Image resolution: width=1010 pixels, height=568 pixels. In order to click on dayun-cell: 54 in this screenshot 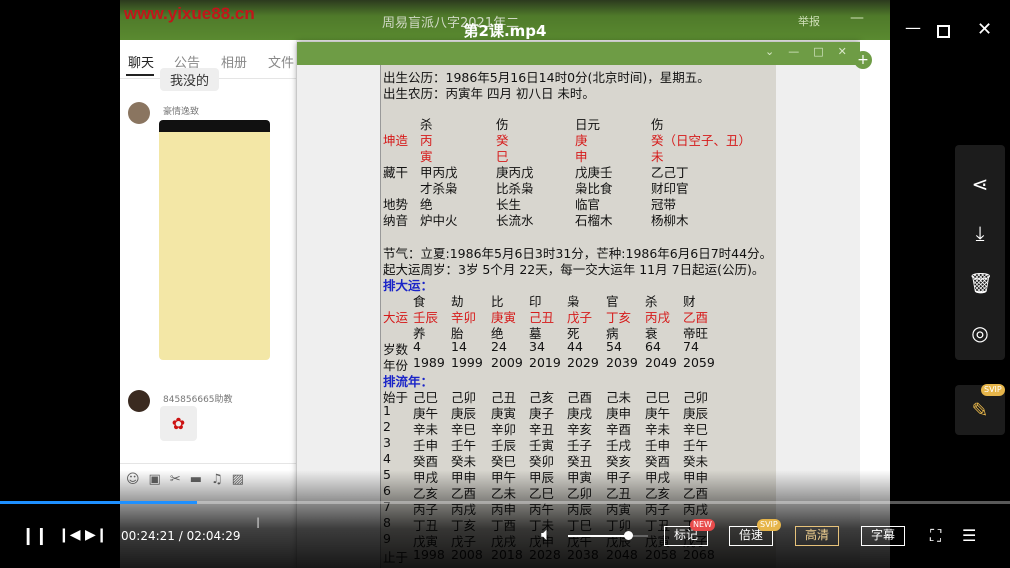, I will do `click(614, 346)`.